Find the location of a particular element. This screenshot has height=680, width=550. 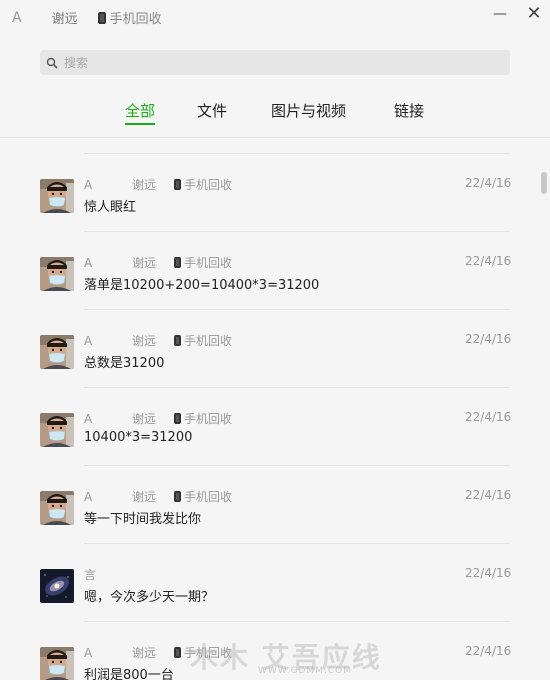

tab-links: 链接 is located at coordinates (409, 110).